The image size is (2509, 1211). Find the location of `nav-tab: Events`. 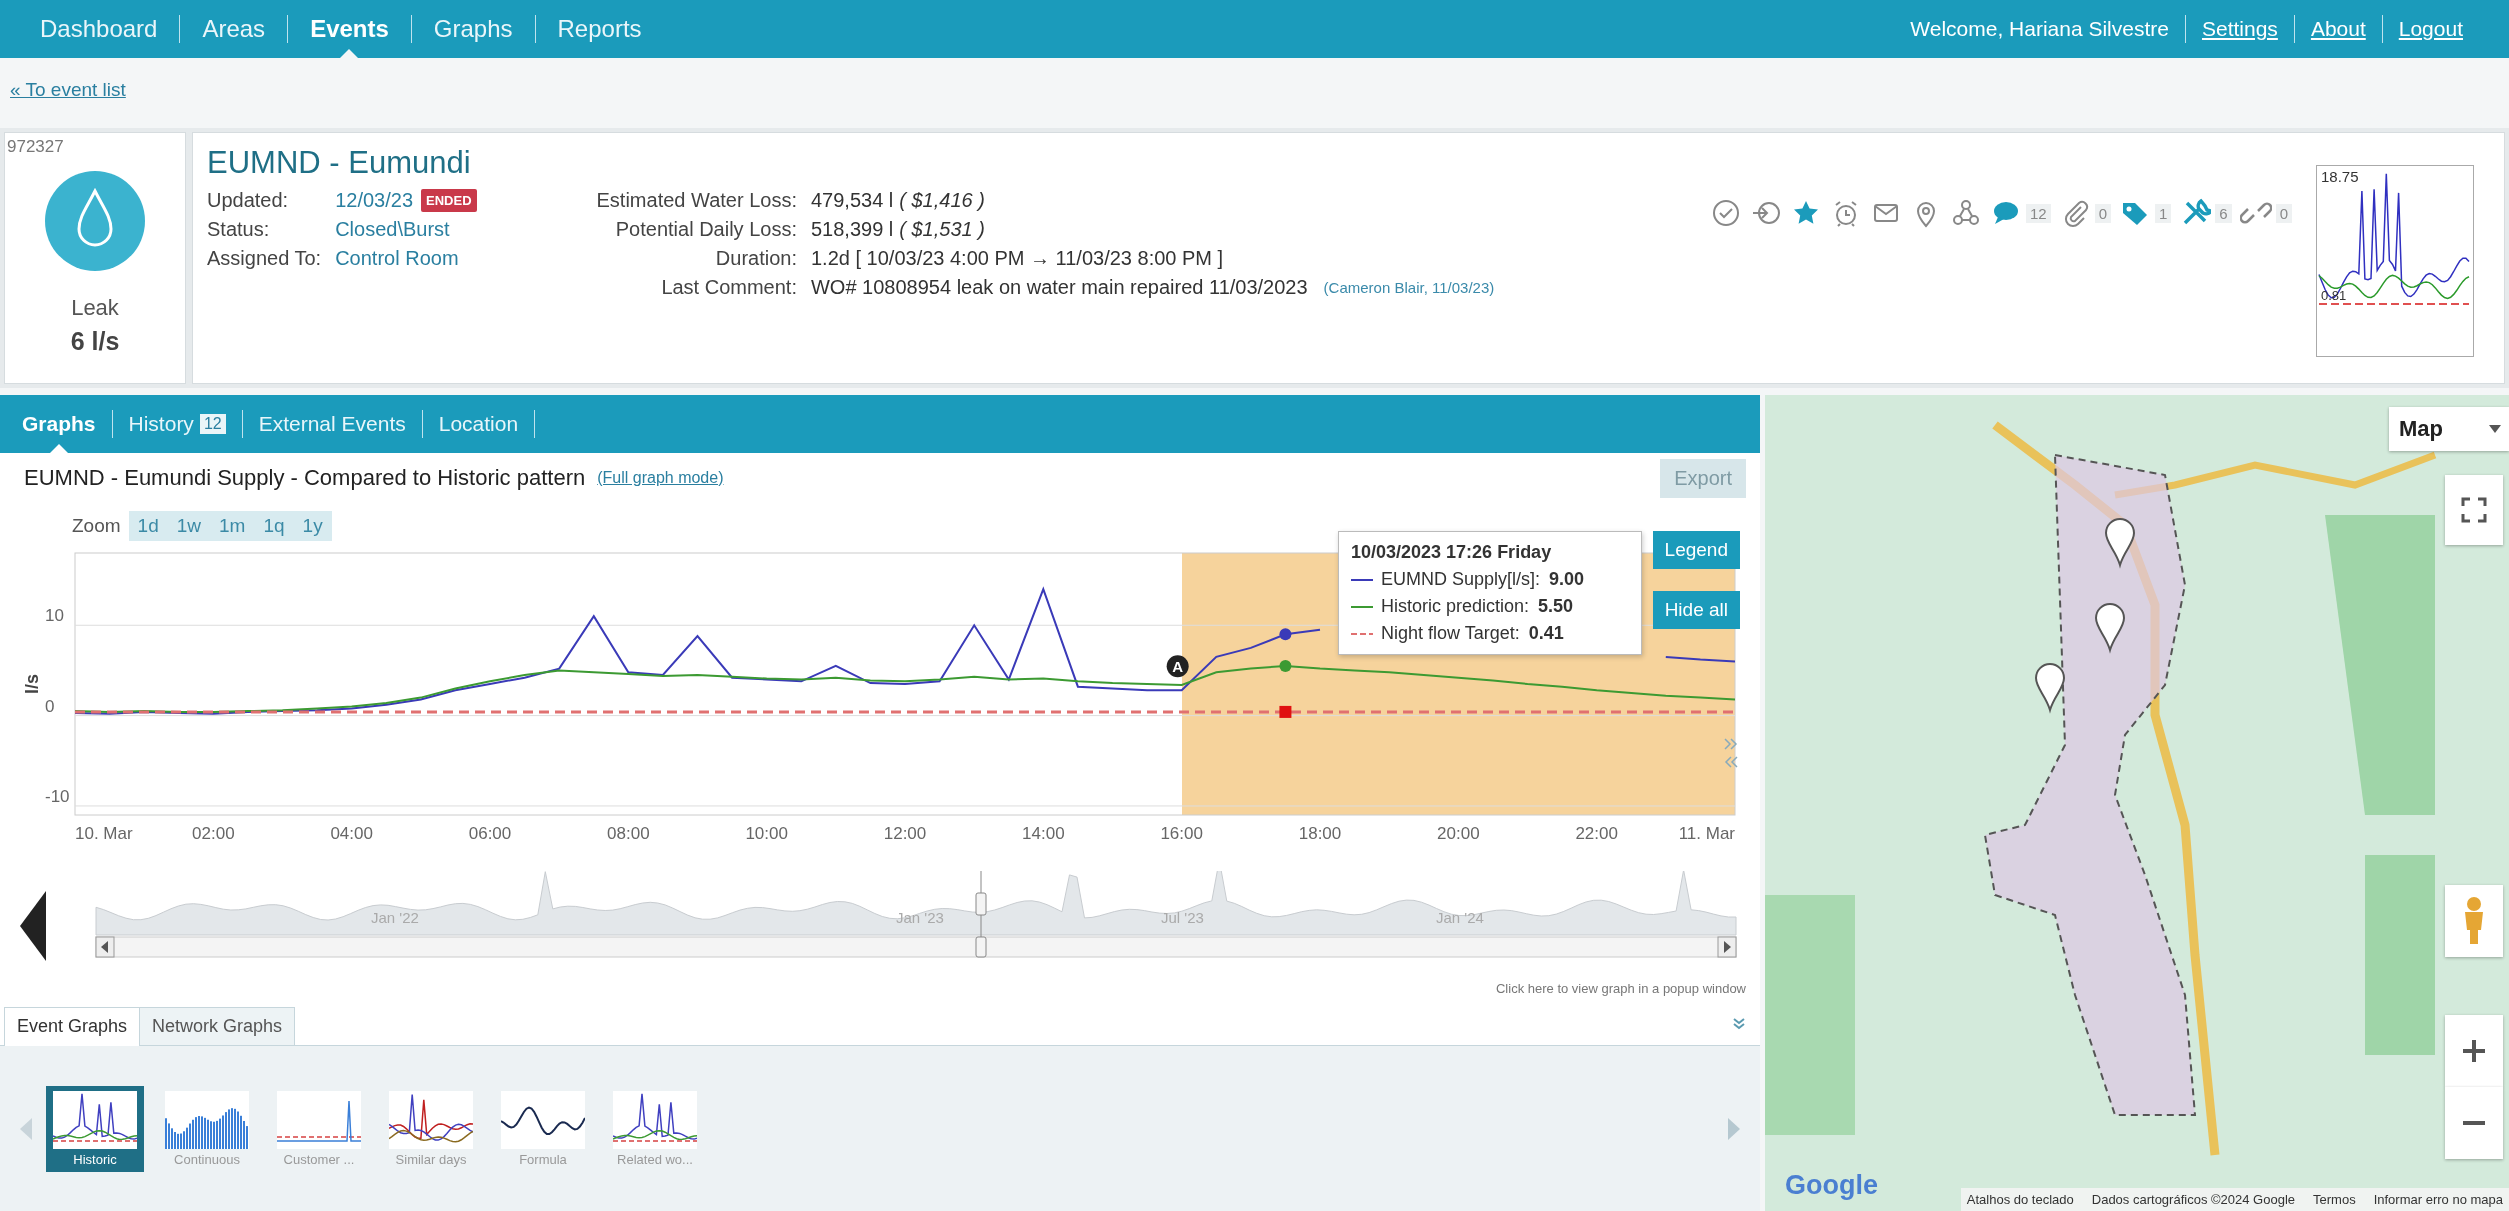

nav-tab: Events is located at coordinates (349, 29).